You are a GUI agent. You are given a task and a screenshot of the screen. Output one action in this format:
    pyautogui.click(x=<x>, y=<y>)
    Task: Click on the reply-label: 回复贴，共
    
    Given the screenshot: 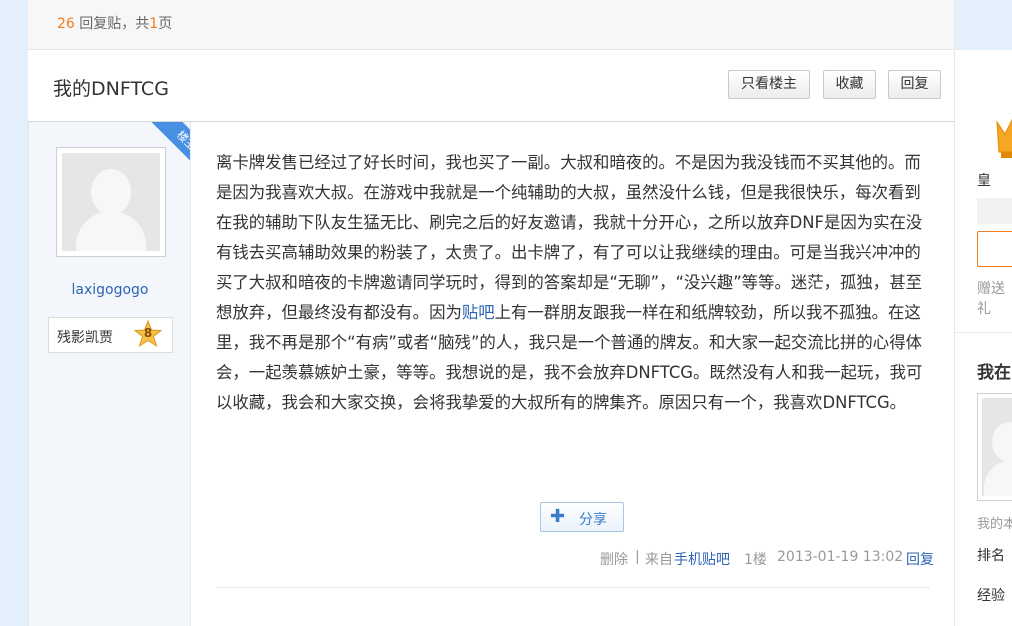 What is the action you would take?
    pyautogui.click(x=114, y=24)
    